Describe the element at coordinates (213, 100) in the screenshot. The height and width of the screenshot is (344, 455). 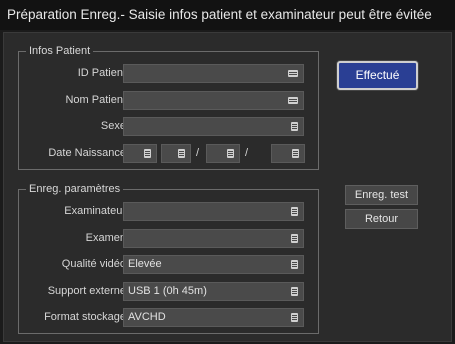
I see `patient-name-field` at that location.